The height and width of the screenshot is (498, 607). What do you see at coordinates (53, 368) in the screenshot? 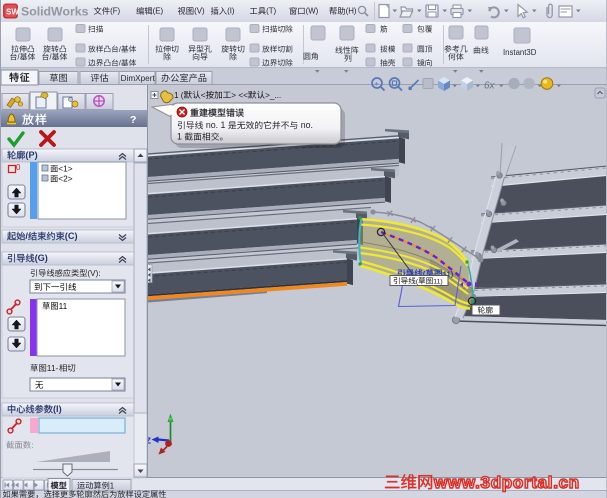
I see `svg-text: 11-` at bounding box center [53, 368].